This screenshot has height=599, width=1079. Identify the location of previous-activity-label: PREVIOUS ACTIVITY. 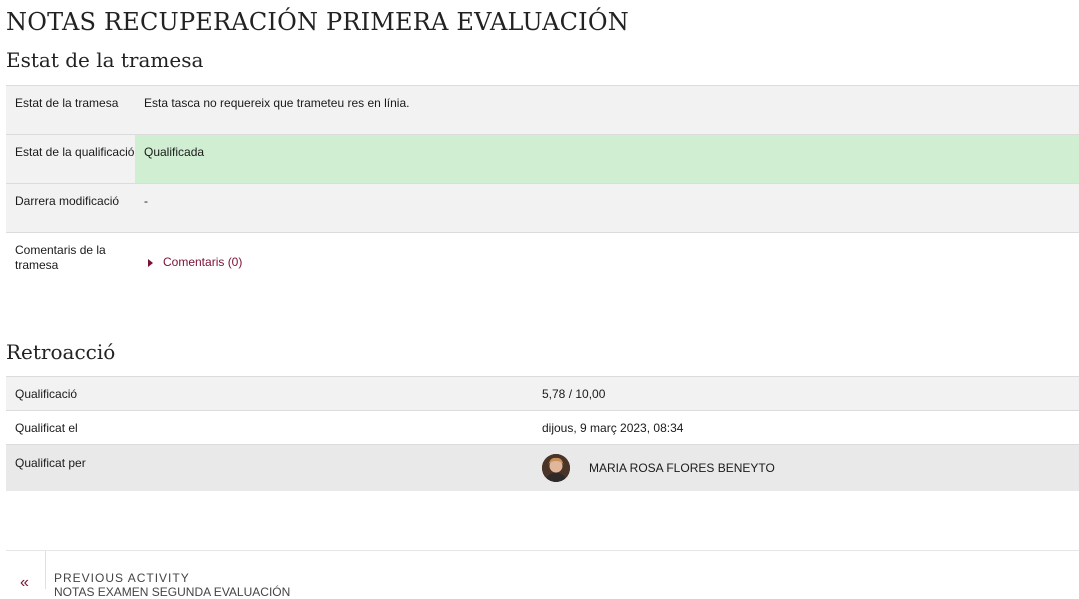
(122, 578).